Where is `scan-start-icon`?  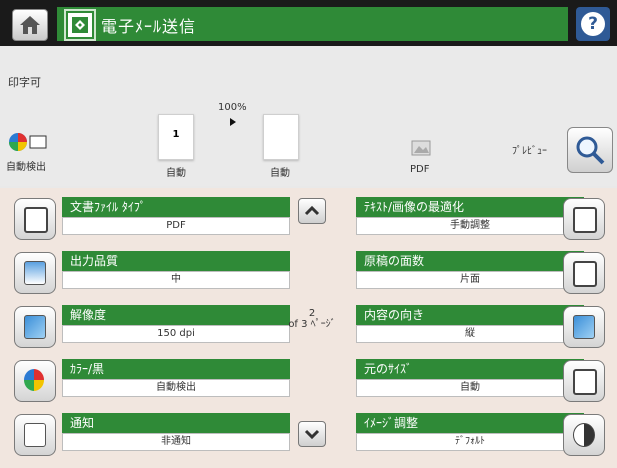
scan-start-icon is located at coordinates (80, 25).